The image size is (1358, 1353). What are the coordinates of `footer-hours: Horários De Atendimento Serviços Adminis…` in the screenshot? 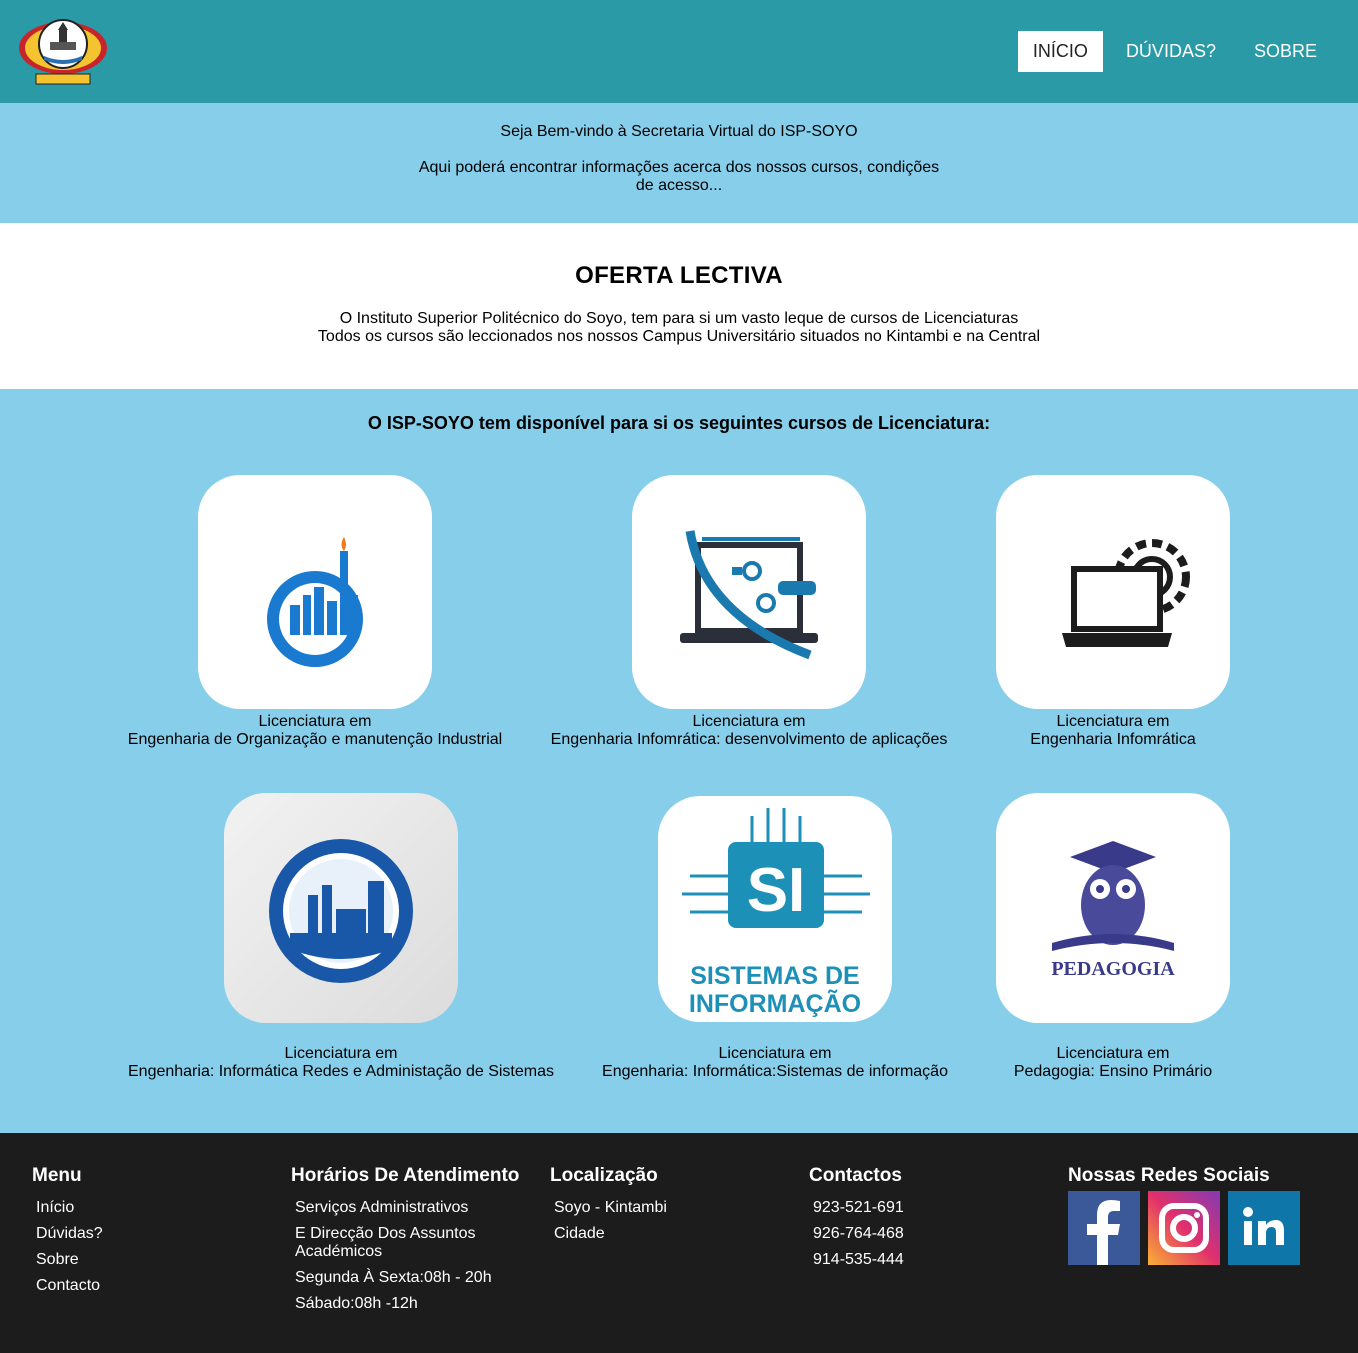 It's located at (411, 1243).